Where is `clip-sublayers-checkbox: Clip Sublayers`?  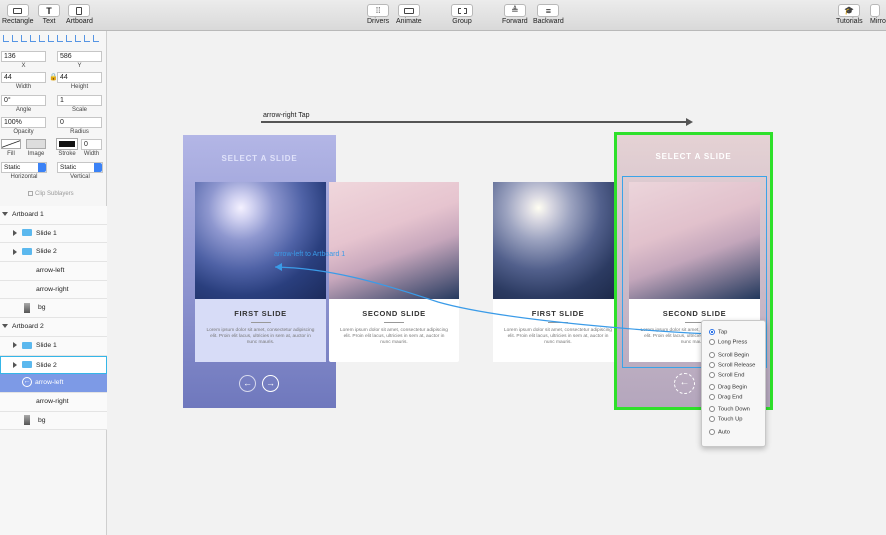 clip-sublayers-checkbox: Clip Sublayers is located at coordinates (51, 194).